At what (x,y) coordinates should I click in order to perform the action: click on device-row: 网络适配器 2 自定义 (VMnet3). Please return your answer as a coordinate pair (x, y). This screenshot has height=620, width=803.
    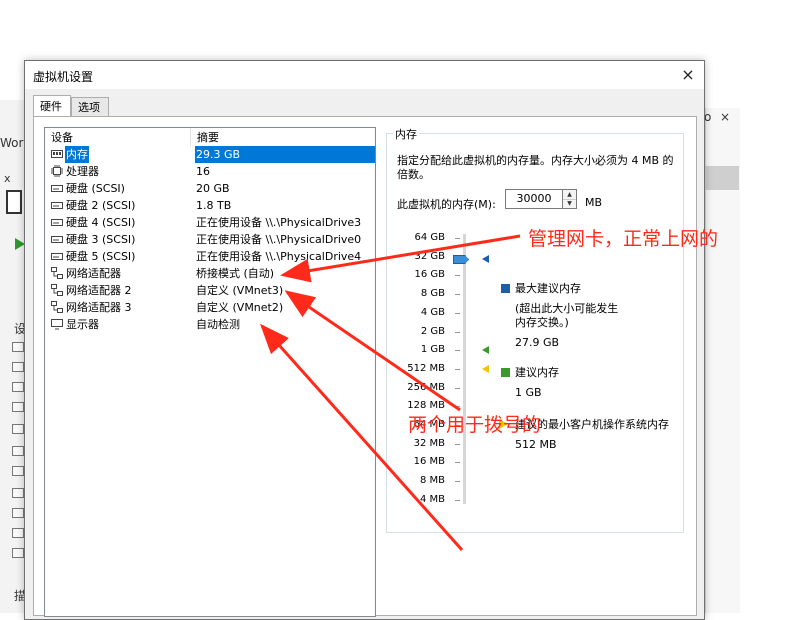
    Looking at the image, I should click on (210, 290).